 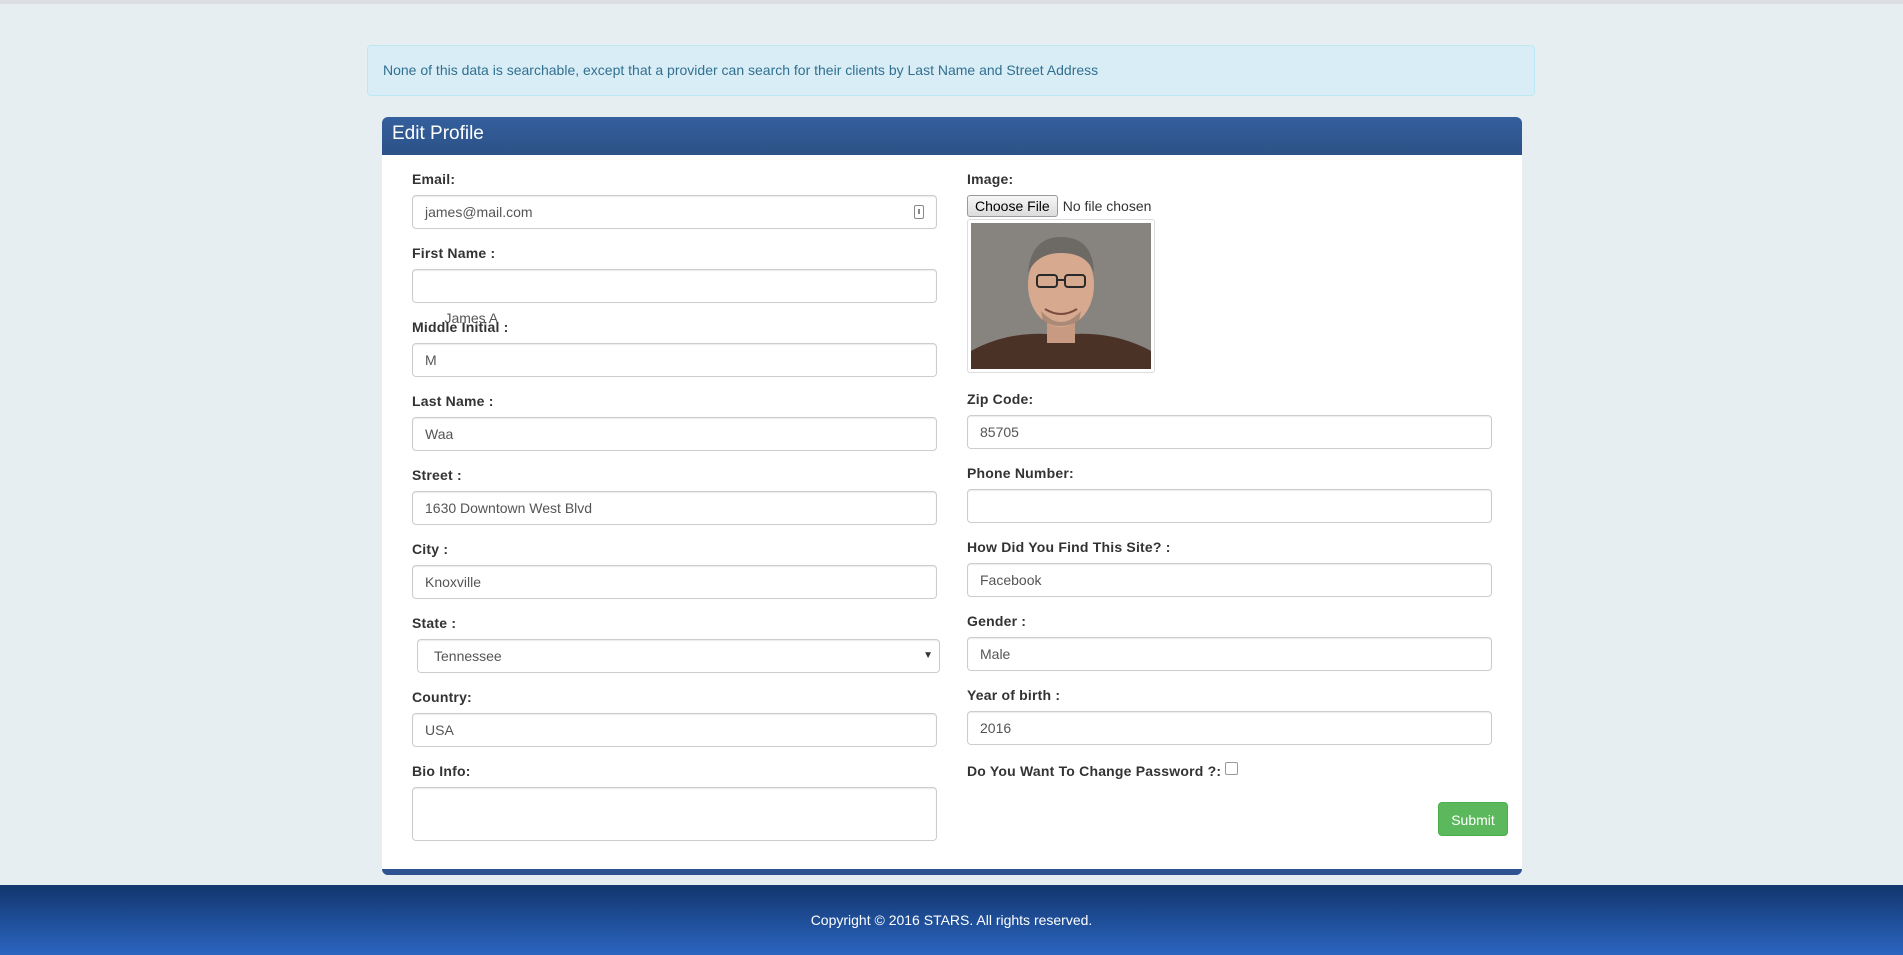 I want to click on change-password-label: Do You Want To Change Password ?:, so click(x=1094, y=771).